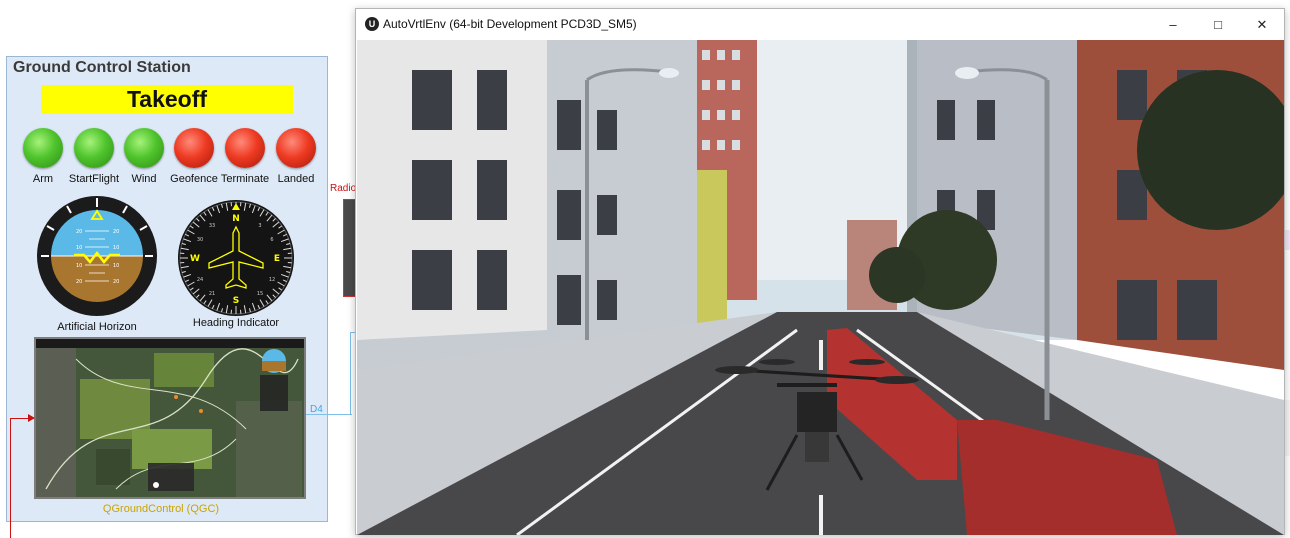 The image size is (1290, 538). I want to click on wind-status-light, so click(144, 148).